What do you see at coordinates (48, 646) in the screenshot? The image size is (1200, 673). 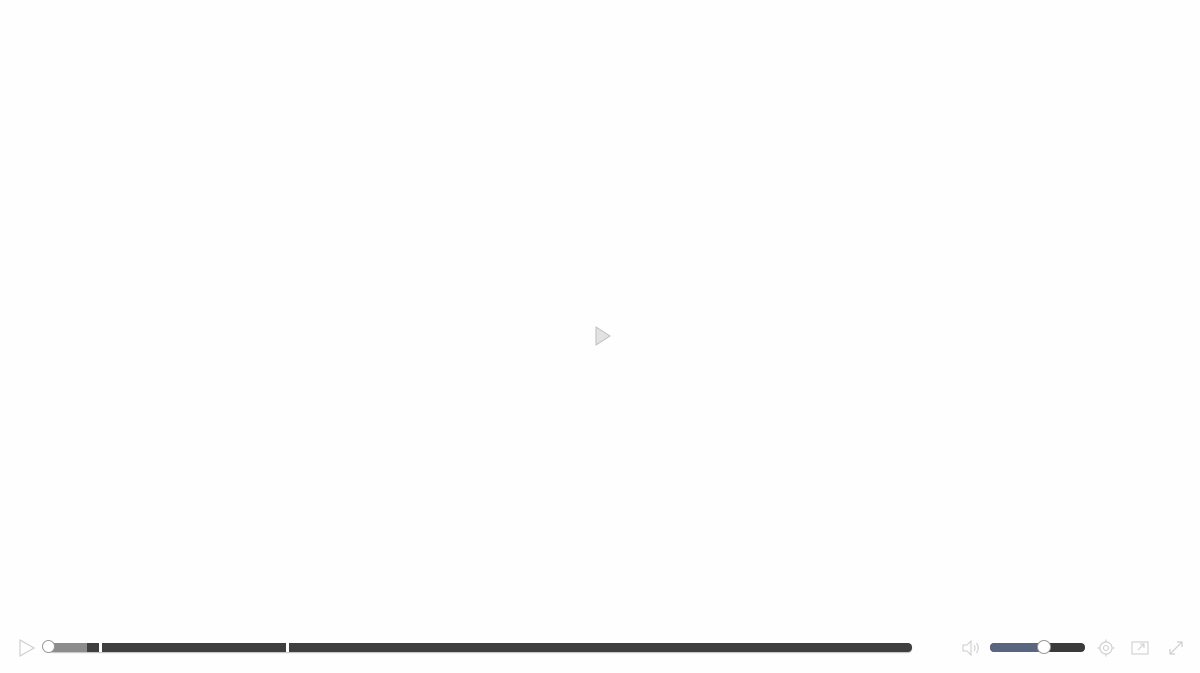 I see `progress-thumb` at bounding box center [48, 646].